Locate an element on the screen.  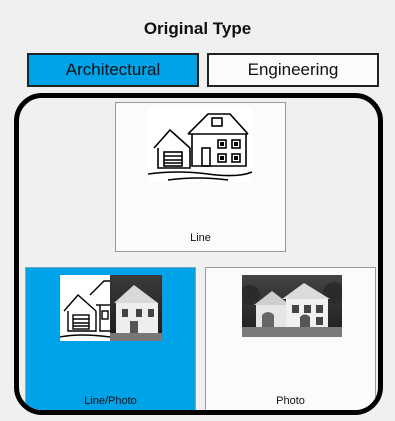
engineering-button: Engineering is located at coordinates (293, 70).